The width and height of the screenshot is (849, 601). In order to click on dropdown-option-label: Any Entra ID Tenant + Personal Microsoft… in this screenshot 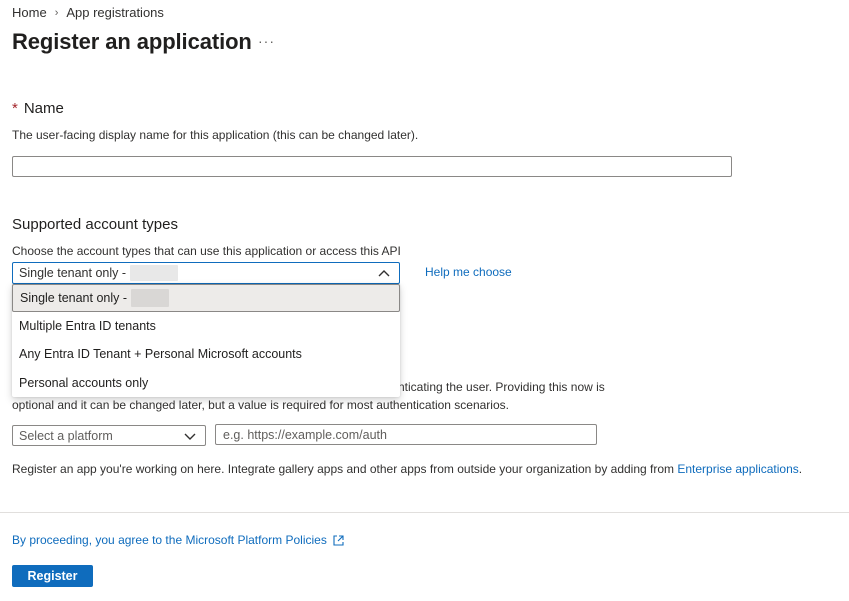, I will do `click(160, 354)`.